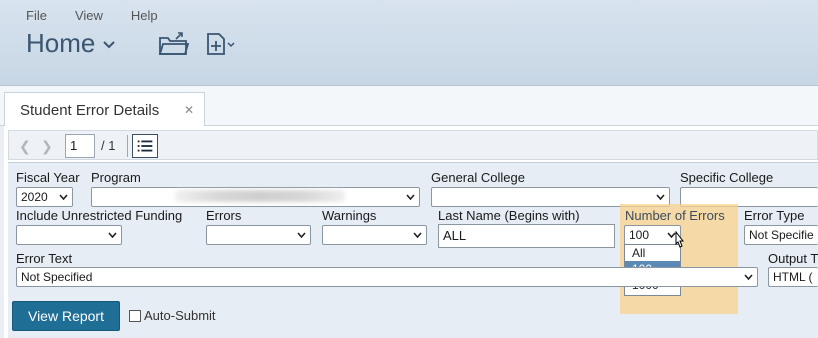 The width and height of the screenshot is (818, 338). I want to click on next-page-icon: ❯, so click(47, 146).